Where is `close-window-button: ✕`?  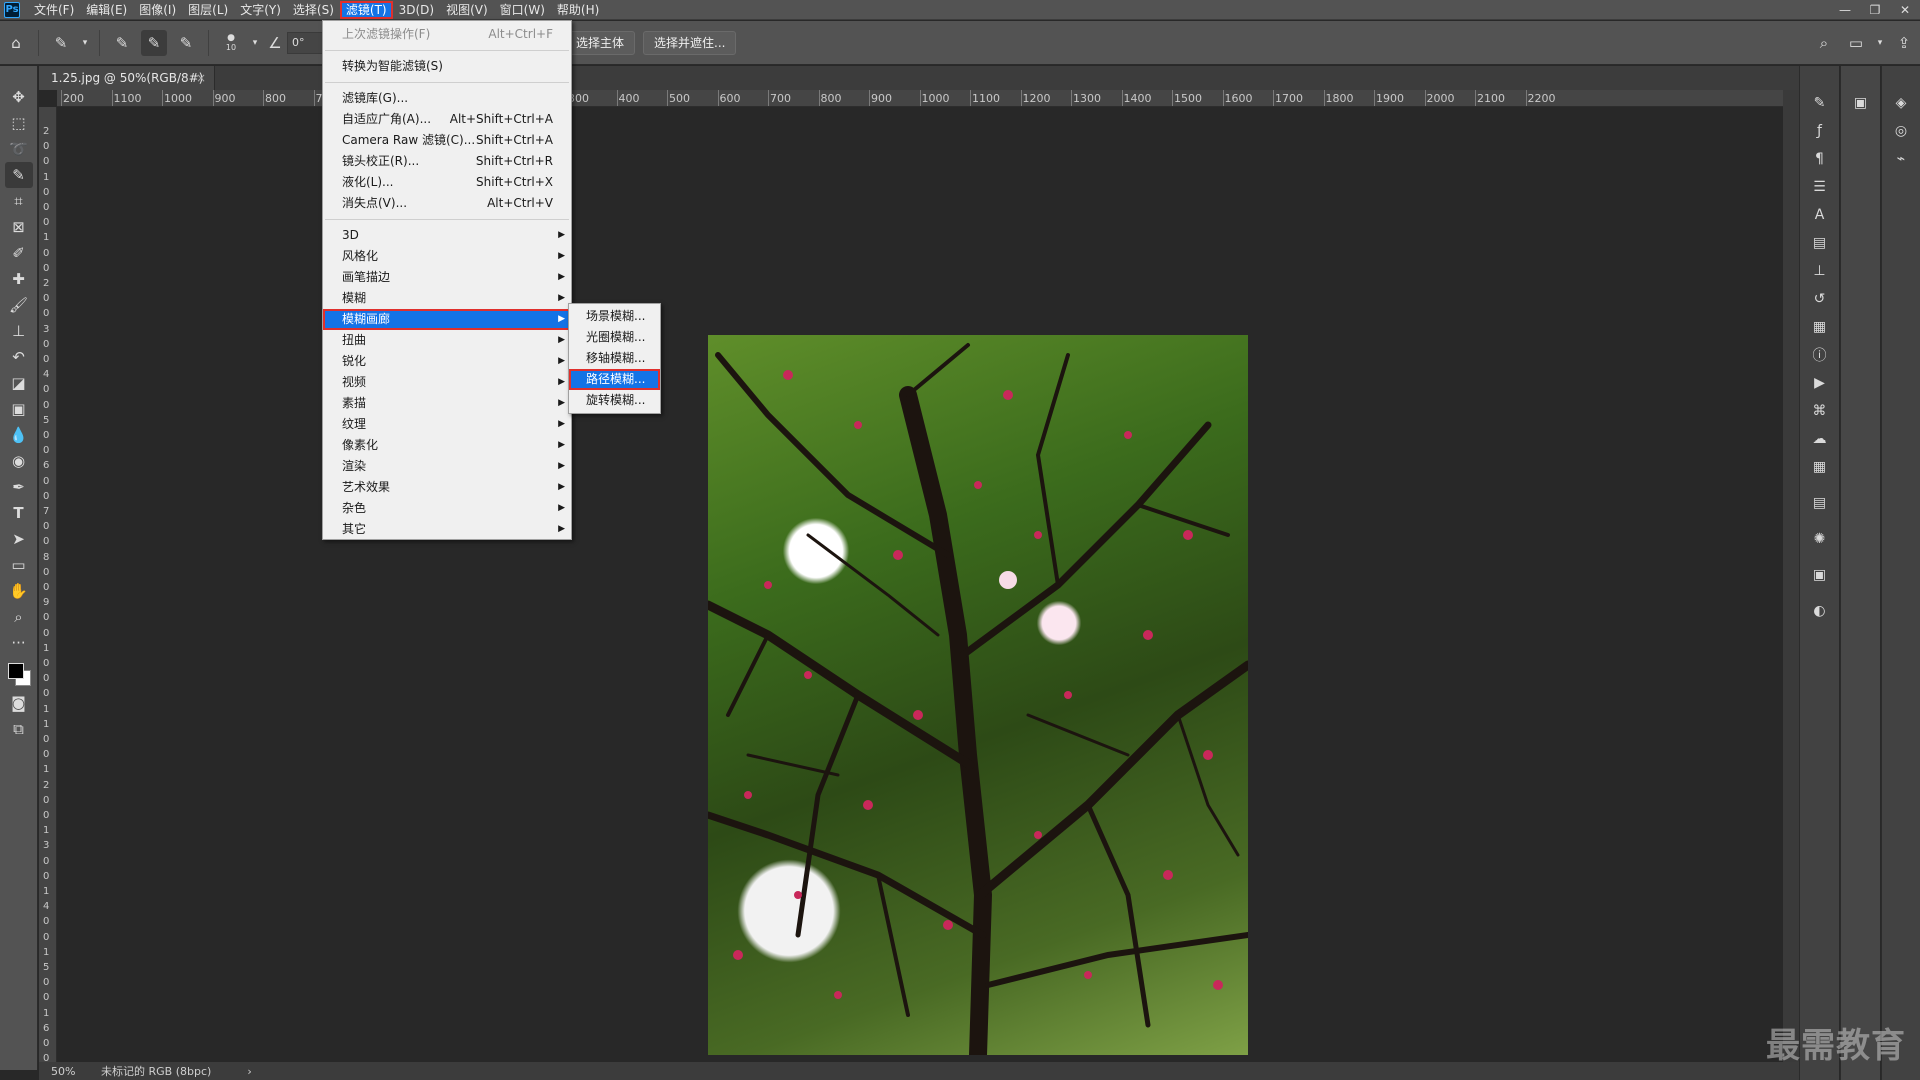 close-window-button: ✕ is located at coordinates (1905, 10).